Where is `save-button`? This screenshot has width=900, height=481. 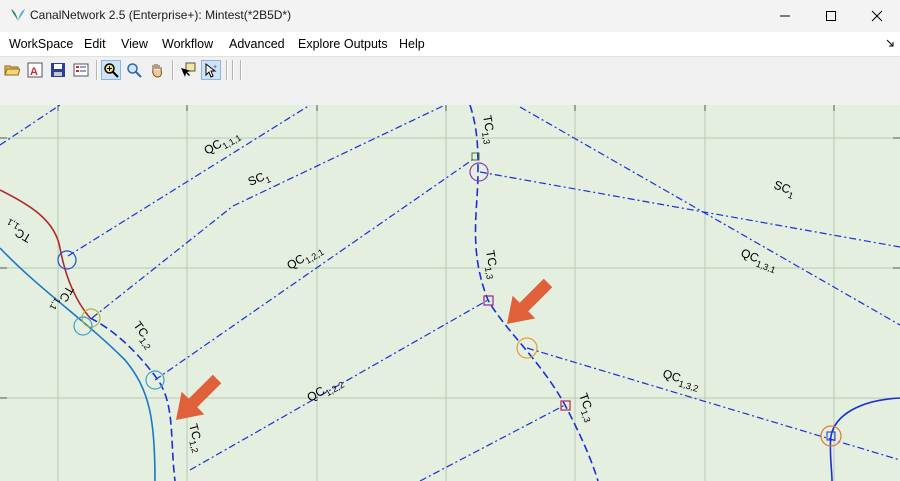
save-button is located at coordinates (58, 70).